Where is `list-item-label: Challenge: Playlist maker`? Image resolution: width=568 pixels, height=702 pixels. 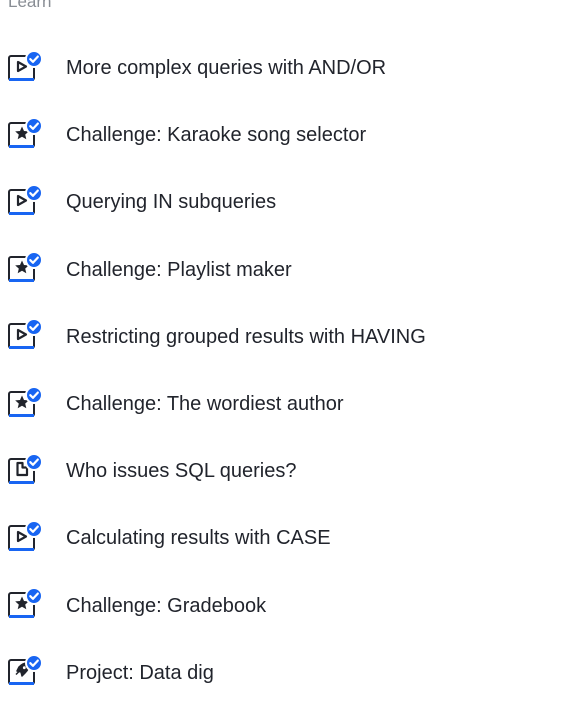 list-item-label: Challenge: Playlist maker is located at coordinates (179, 269).